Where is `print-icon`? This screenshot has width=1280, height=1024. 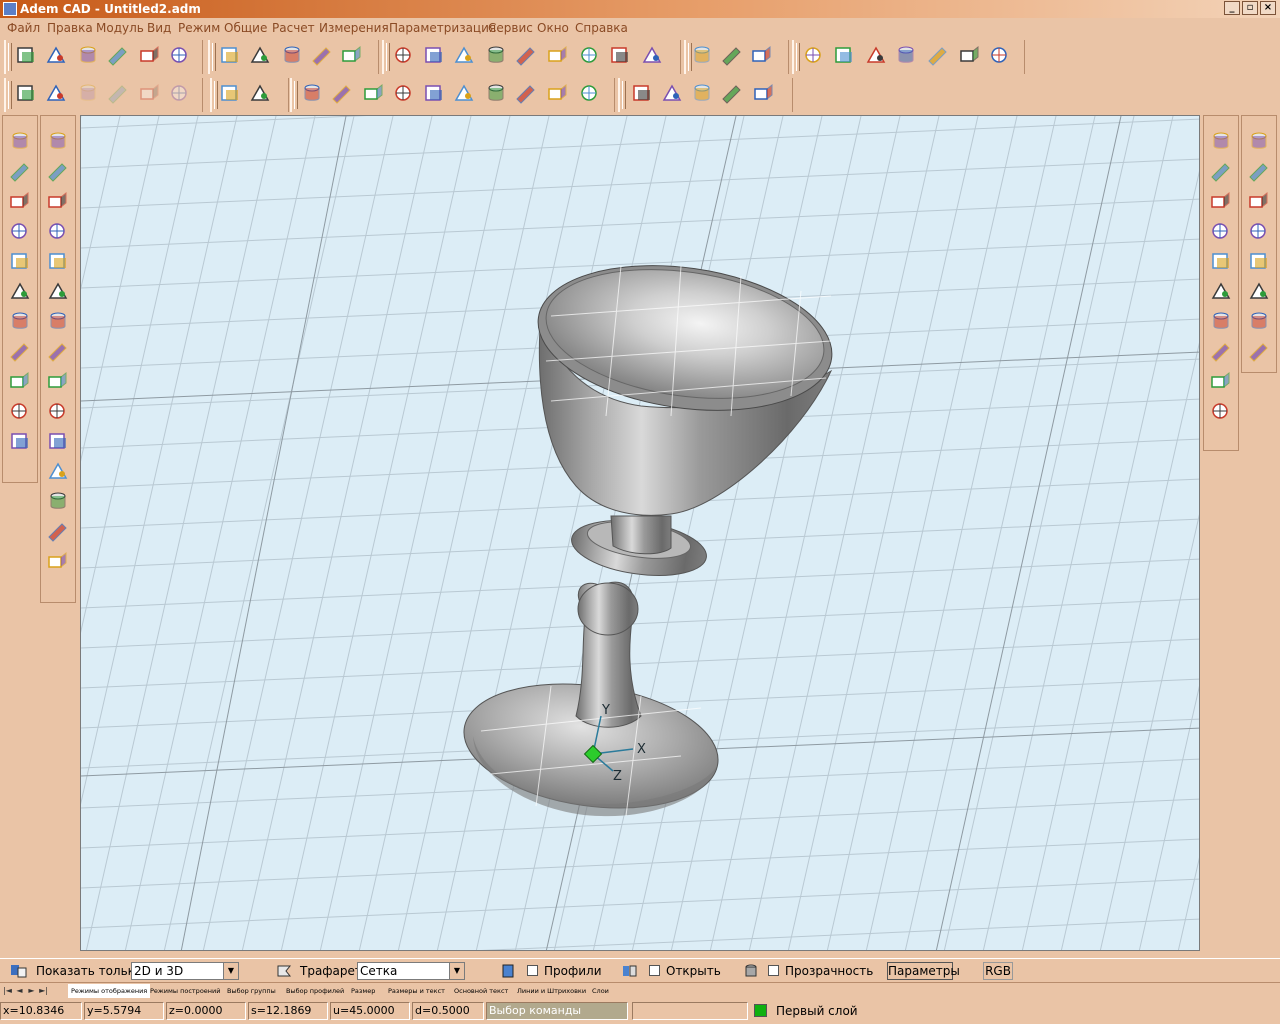 print-icon is located at coordinates (118, 55).